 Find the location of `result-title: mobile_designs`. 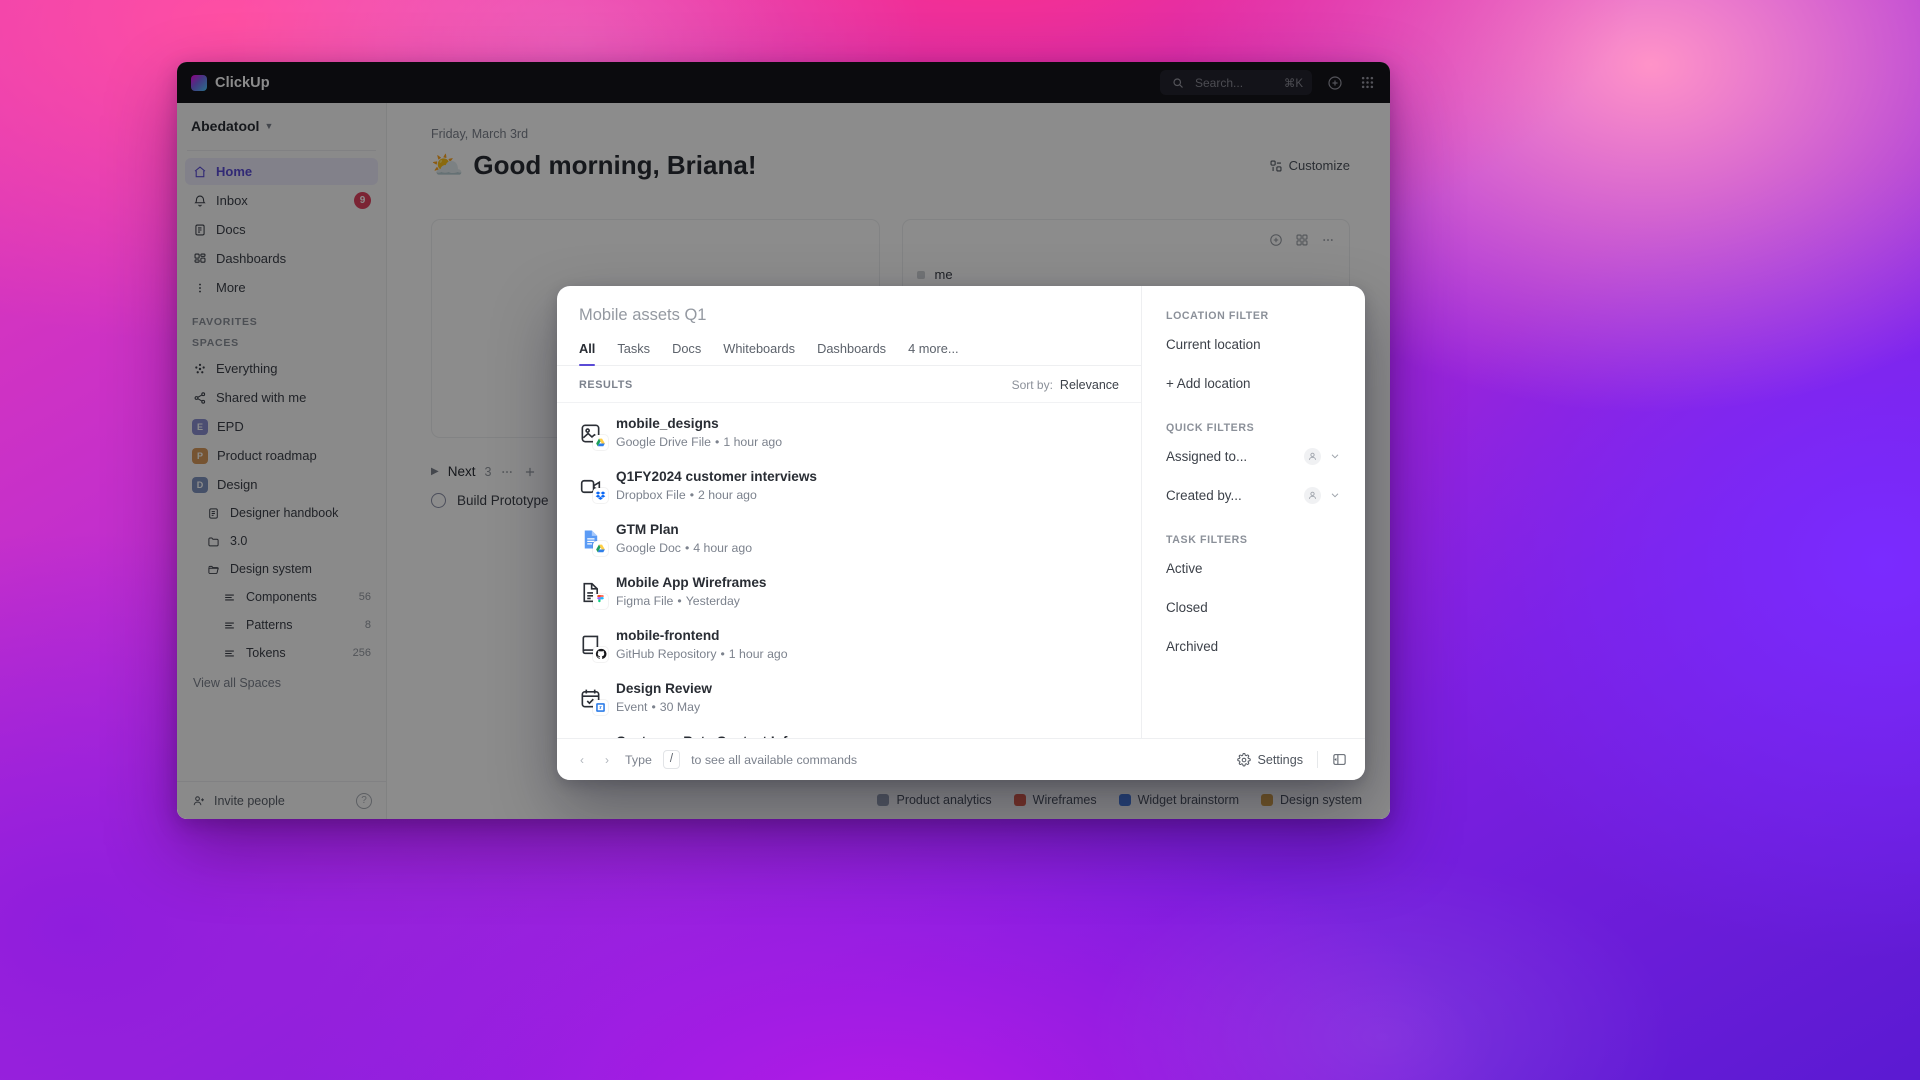

result-title: mobile_designs is located at coordinates (667, 424).